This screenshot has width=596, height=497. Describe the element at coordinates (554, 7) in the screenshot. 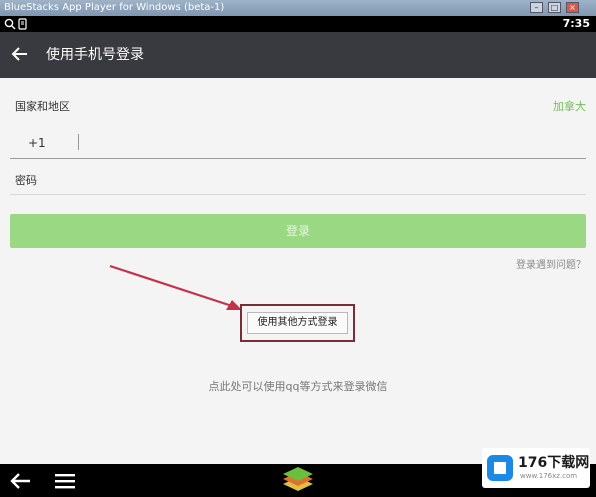

I see `maximize-button: □` at that location.